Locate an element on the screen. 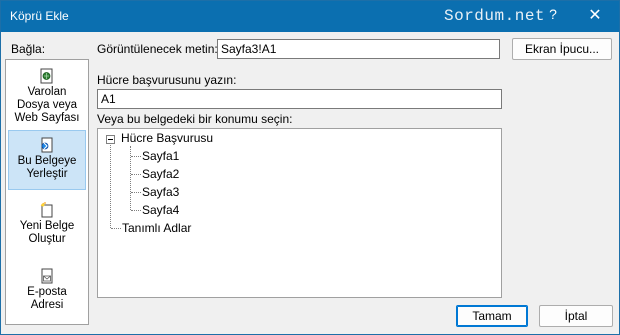  sidebar-item-label: Yeni Belge is located at coordinates (47, 226).